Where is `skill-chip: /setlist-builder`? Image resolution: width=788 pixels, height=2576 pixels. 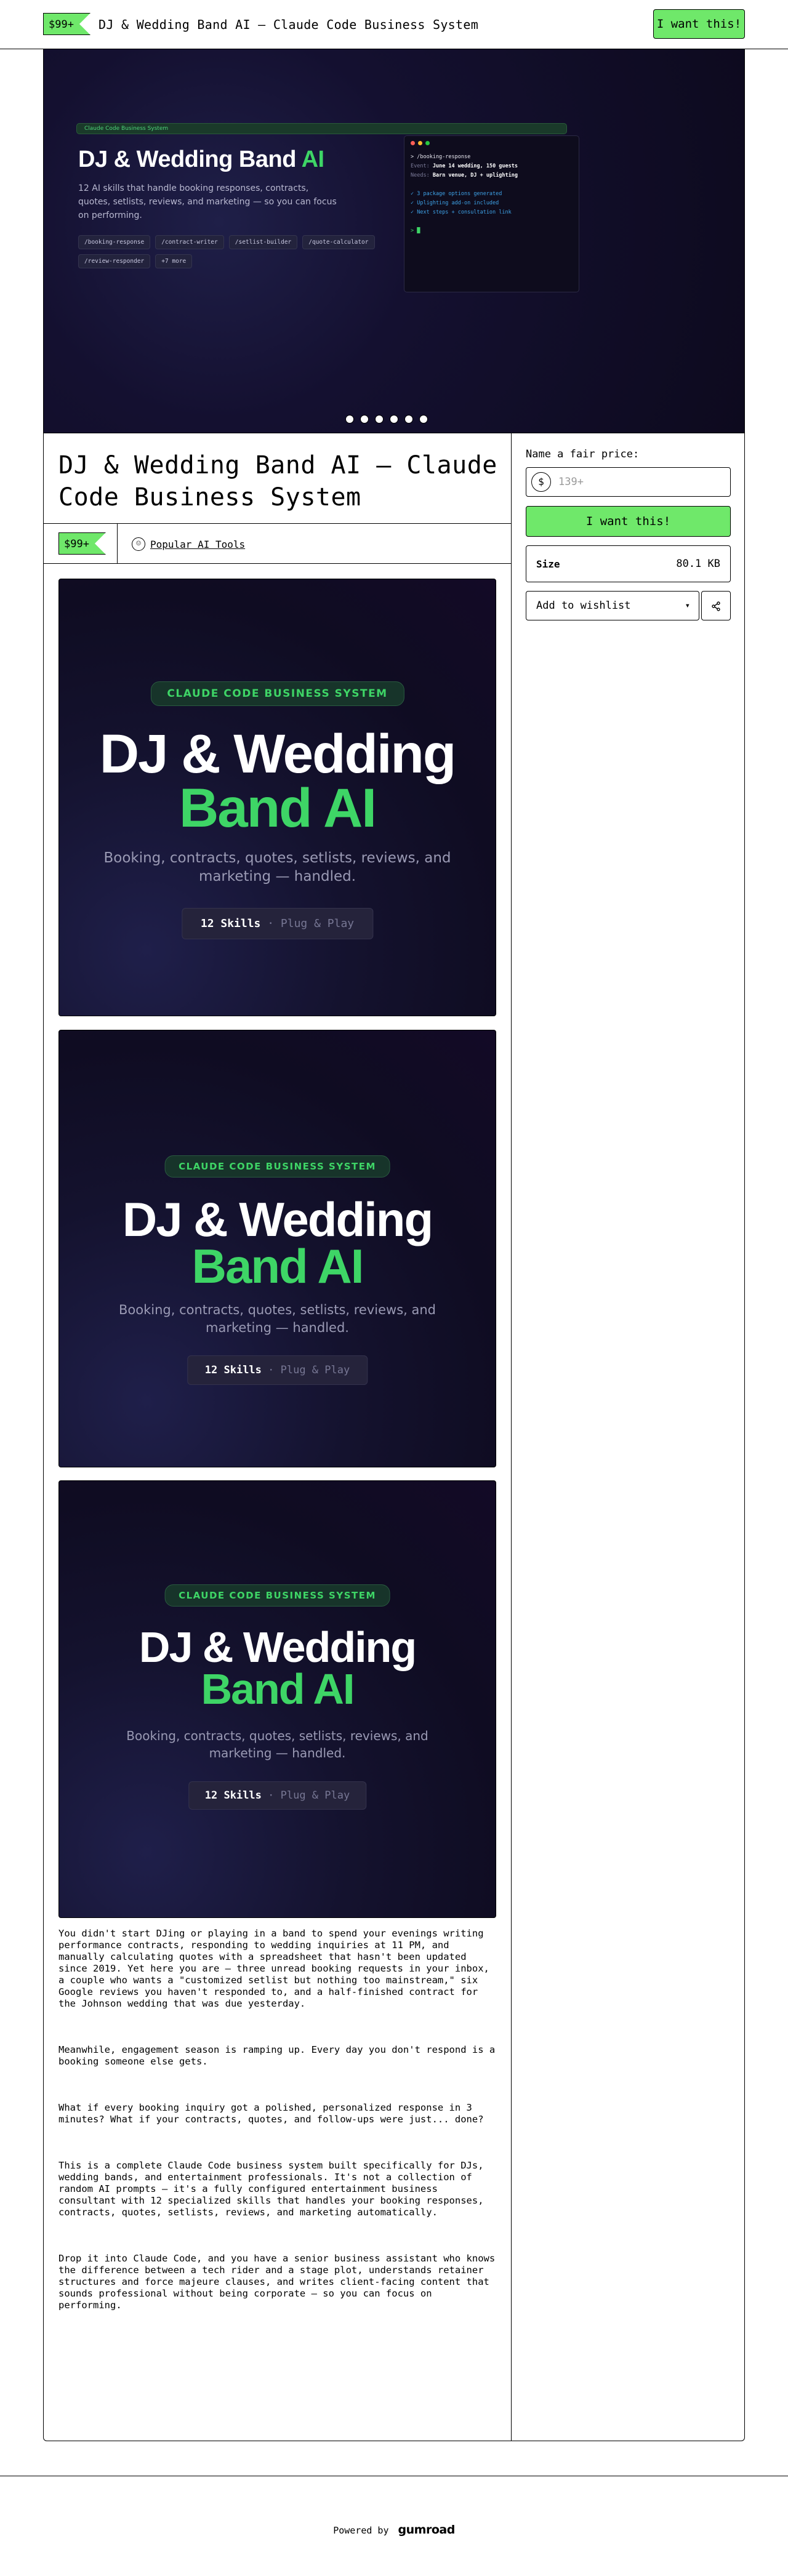
skill-chip: /setlist-builder is located at coordinates (263, 242).